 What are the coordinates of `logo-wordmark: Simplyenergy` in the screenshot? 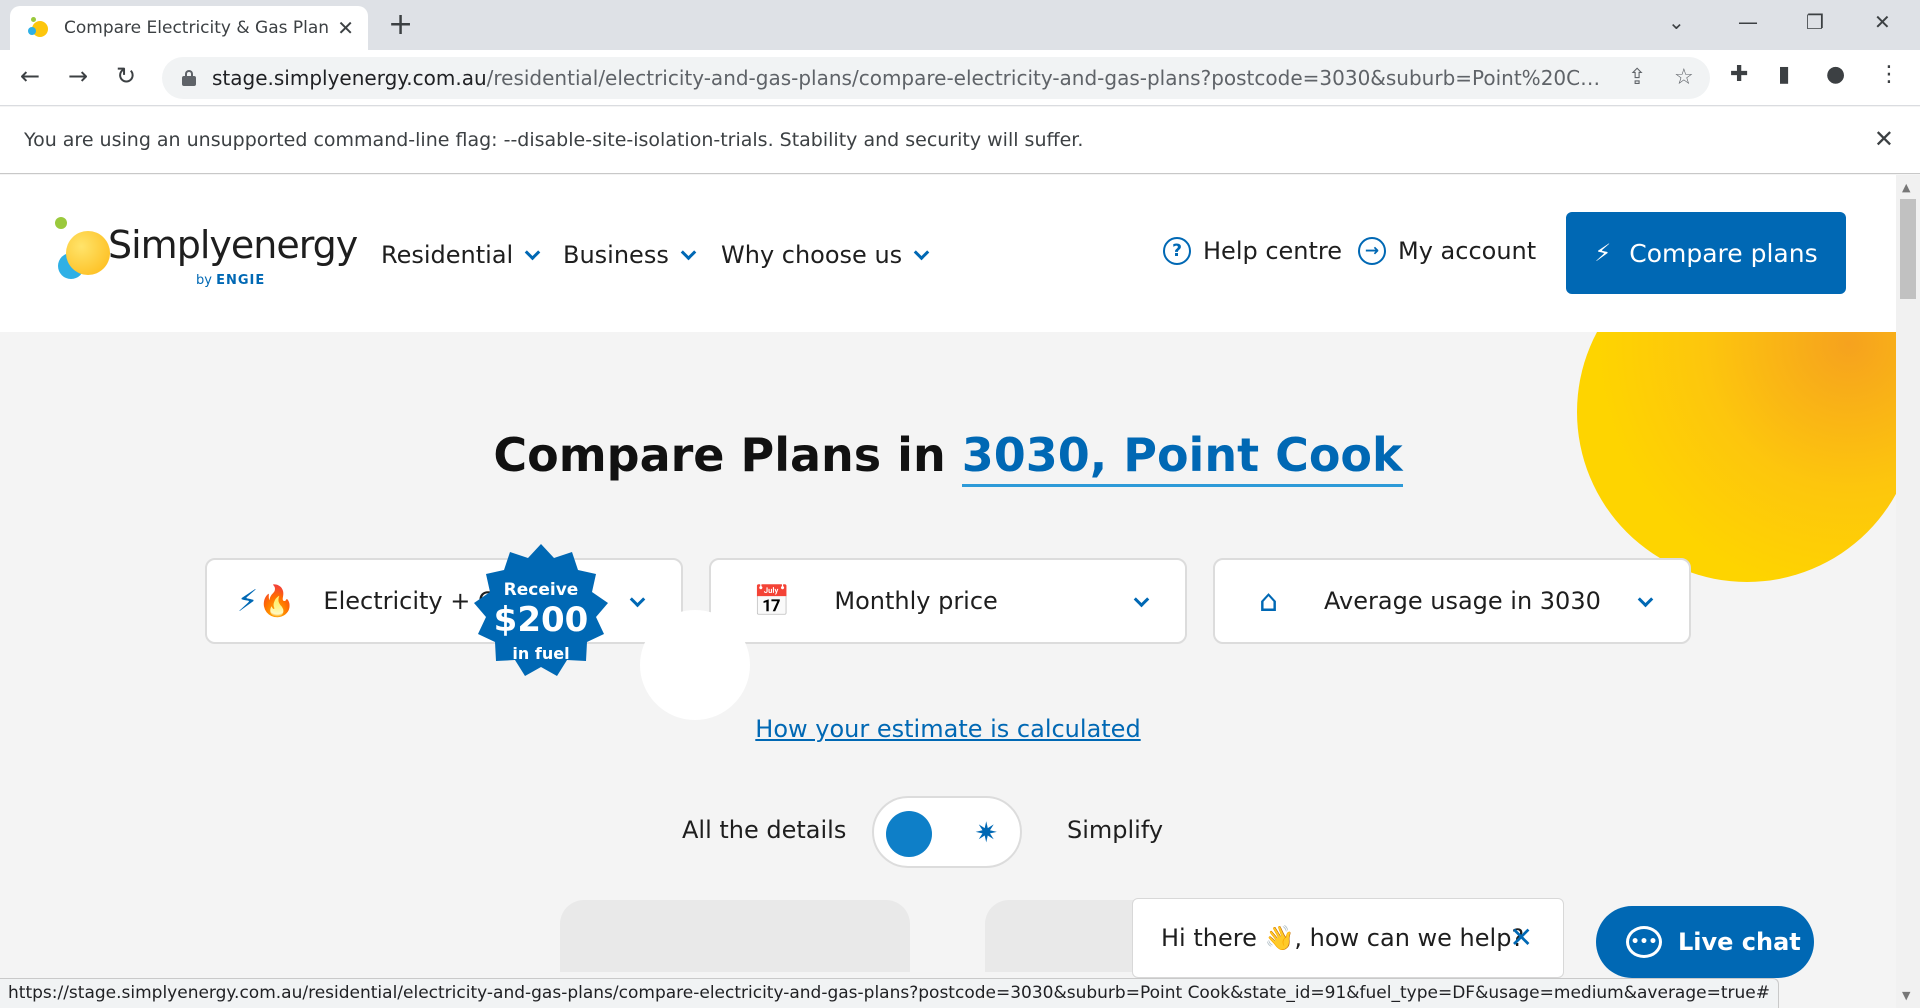 It's located at (233, 245).